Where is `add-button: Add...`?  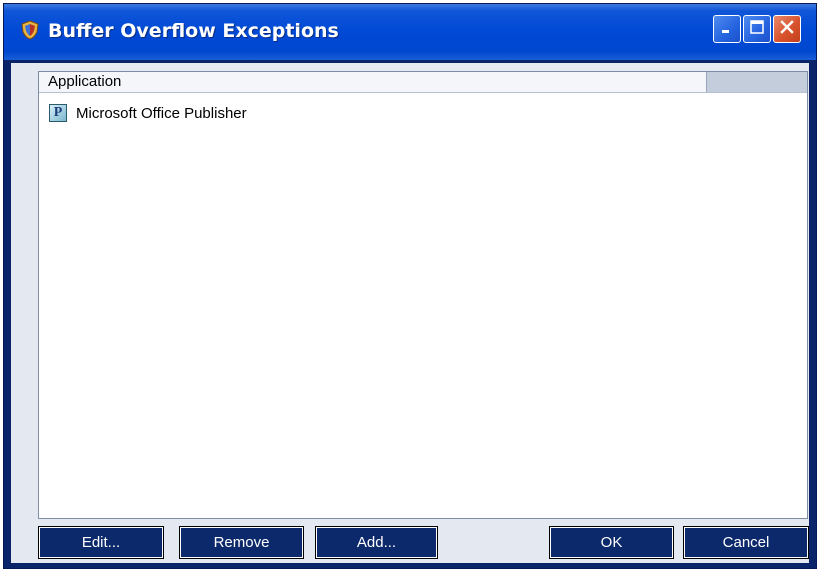 add-button: Add... is located at coordinates (376, 542).